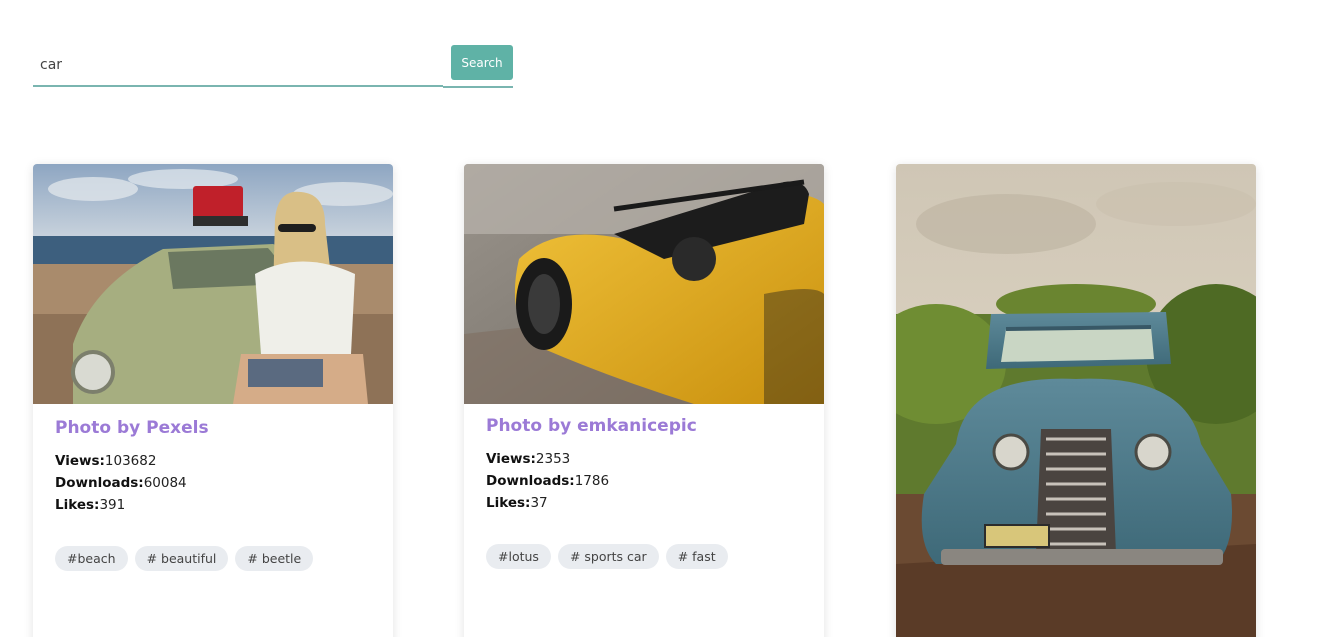  Describe the element at coordinates (592, 481) in the screenshot. I see `downloads-value: 1786` at that location.